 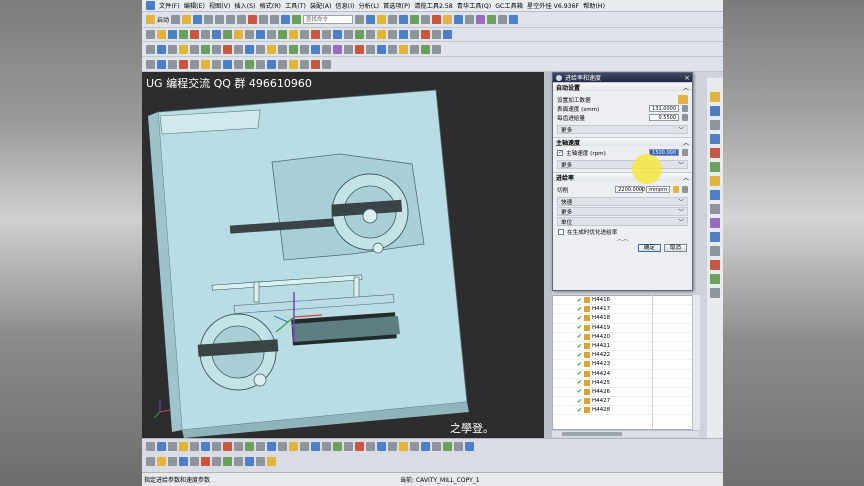 What do you see at coordinates (625, 365) in the screenshot?
I see `list-item: ✔ H4423` at bounding box center [625, 365].